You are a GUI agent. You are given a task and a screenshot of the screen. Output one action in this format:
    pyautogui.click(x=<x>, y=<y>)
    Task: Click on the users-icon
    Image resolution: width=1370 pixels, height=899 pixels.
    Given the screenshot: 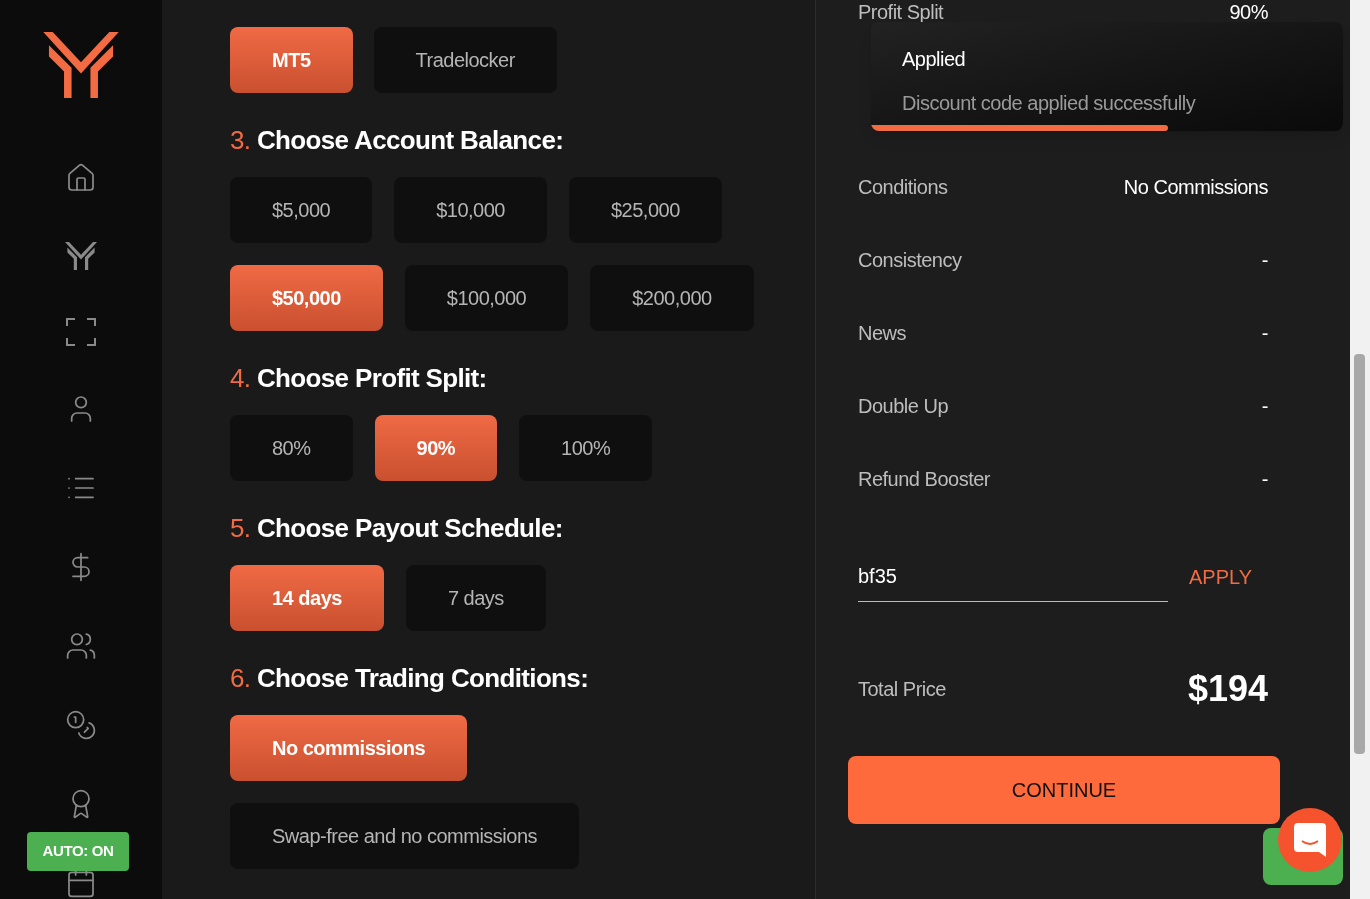 What is the action you would take?
    pyautogui.click(x=81, y=646)
    